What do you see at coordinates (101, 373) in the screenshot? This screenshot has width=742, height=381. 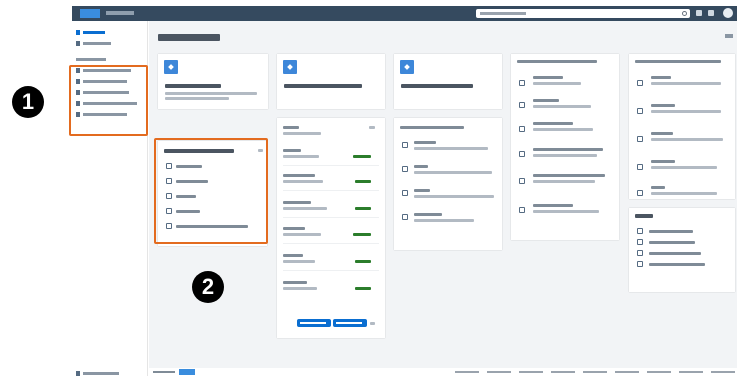 I see `sidebar-footer-label` at bounding box center [101, 373].